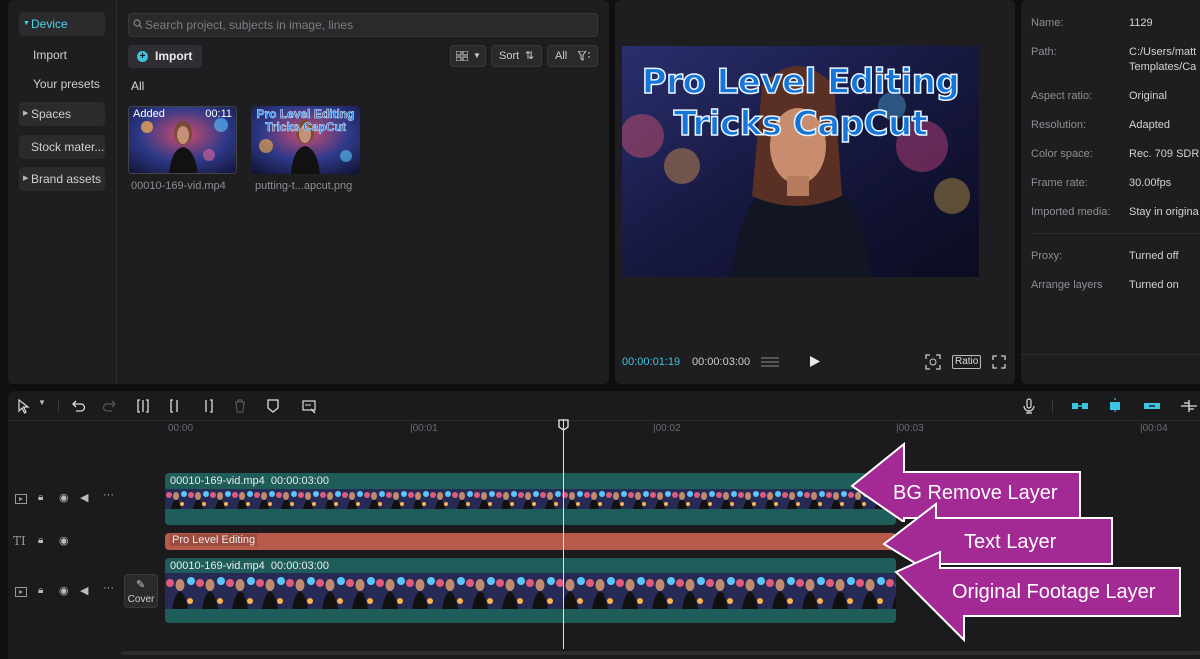 The image size is (1200, 659). Describe the element at coordinates (309, 406) in the screenshot. I see `caption-edit-icon` at that location.